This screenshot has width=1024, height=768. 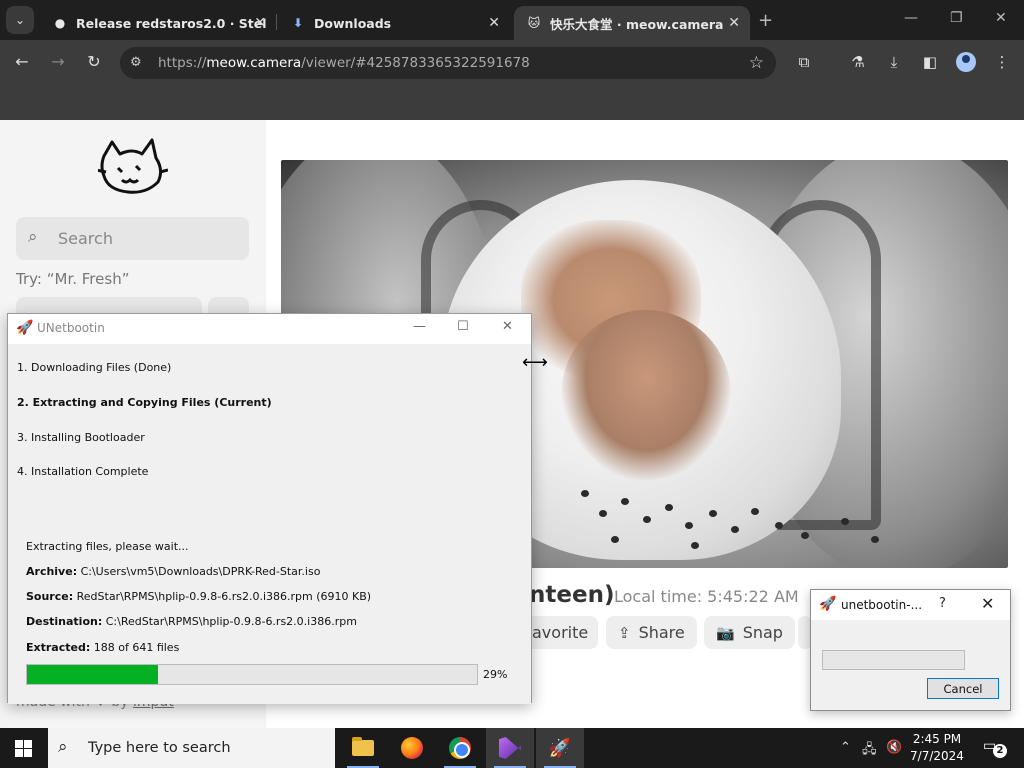 I want to click on site-info-icon: ⚙, so click(x=136, y=62).